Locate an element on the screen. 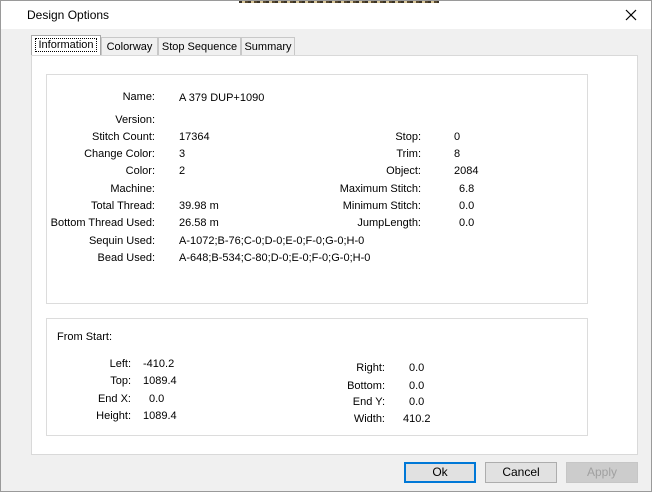 The width and height of the screenshot is (652, 492). total-thread-value: 39.98 m is located at coordinates (199, 206).